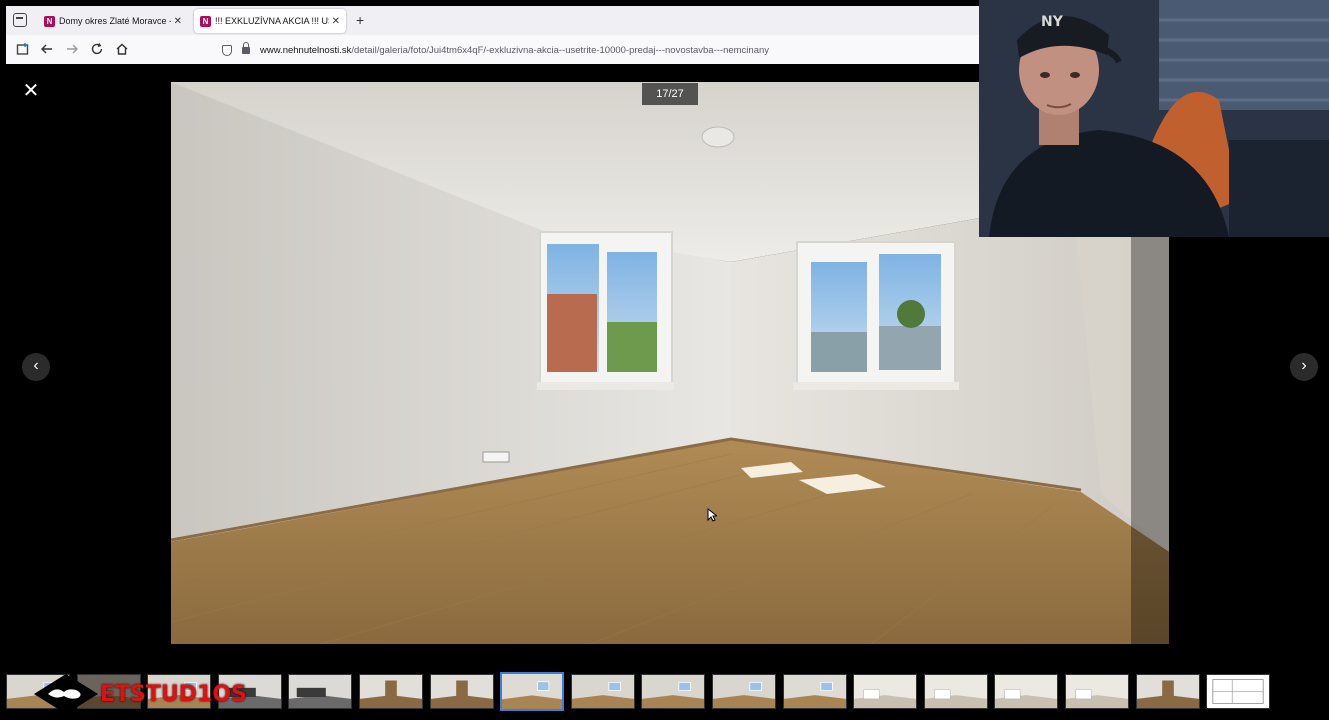 The width and height of the screenshot is (1329, 720). What do you see at coordinates (246, 47) in the screenshot?
I see `lock-icon` at bounding box center [246, 47].